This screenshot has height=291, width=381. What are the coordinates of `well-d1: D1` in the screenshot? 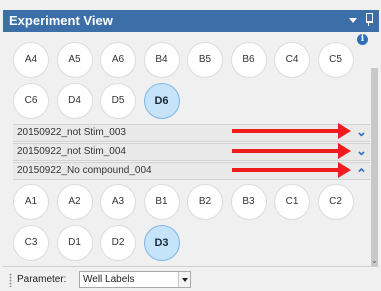 It's located at (74, 243).